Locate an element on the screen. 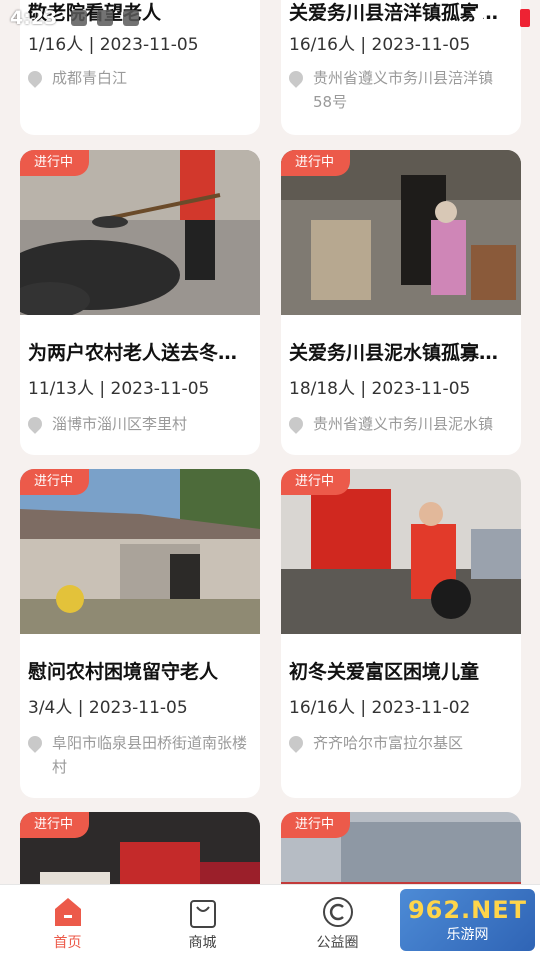 The height and width of the screenshot is (961, 540). activity-location: 成都青白江 is located at coordinates (137, 78).